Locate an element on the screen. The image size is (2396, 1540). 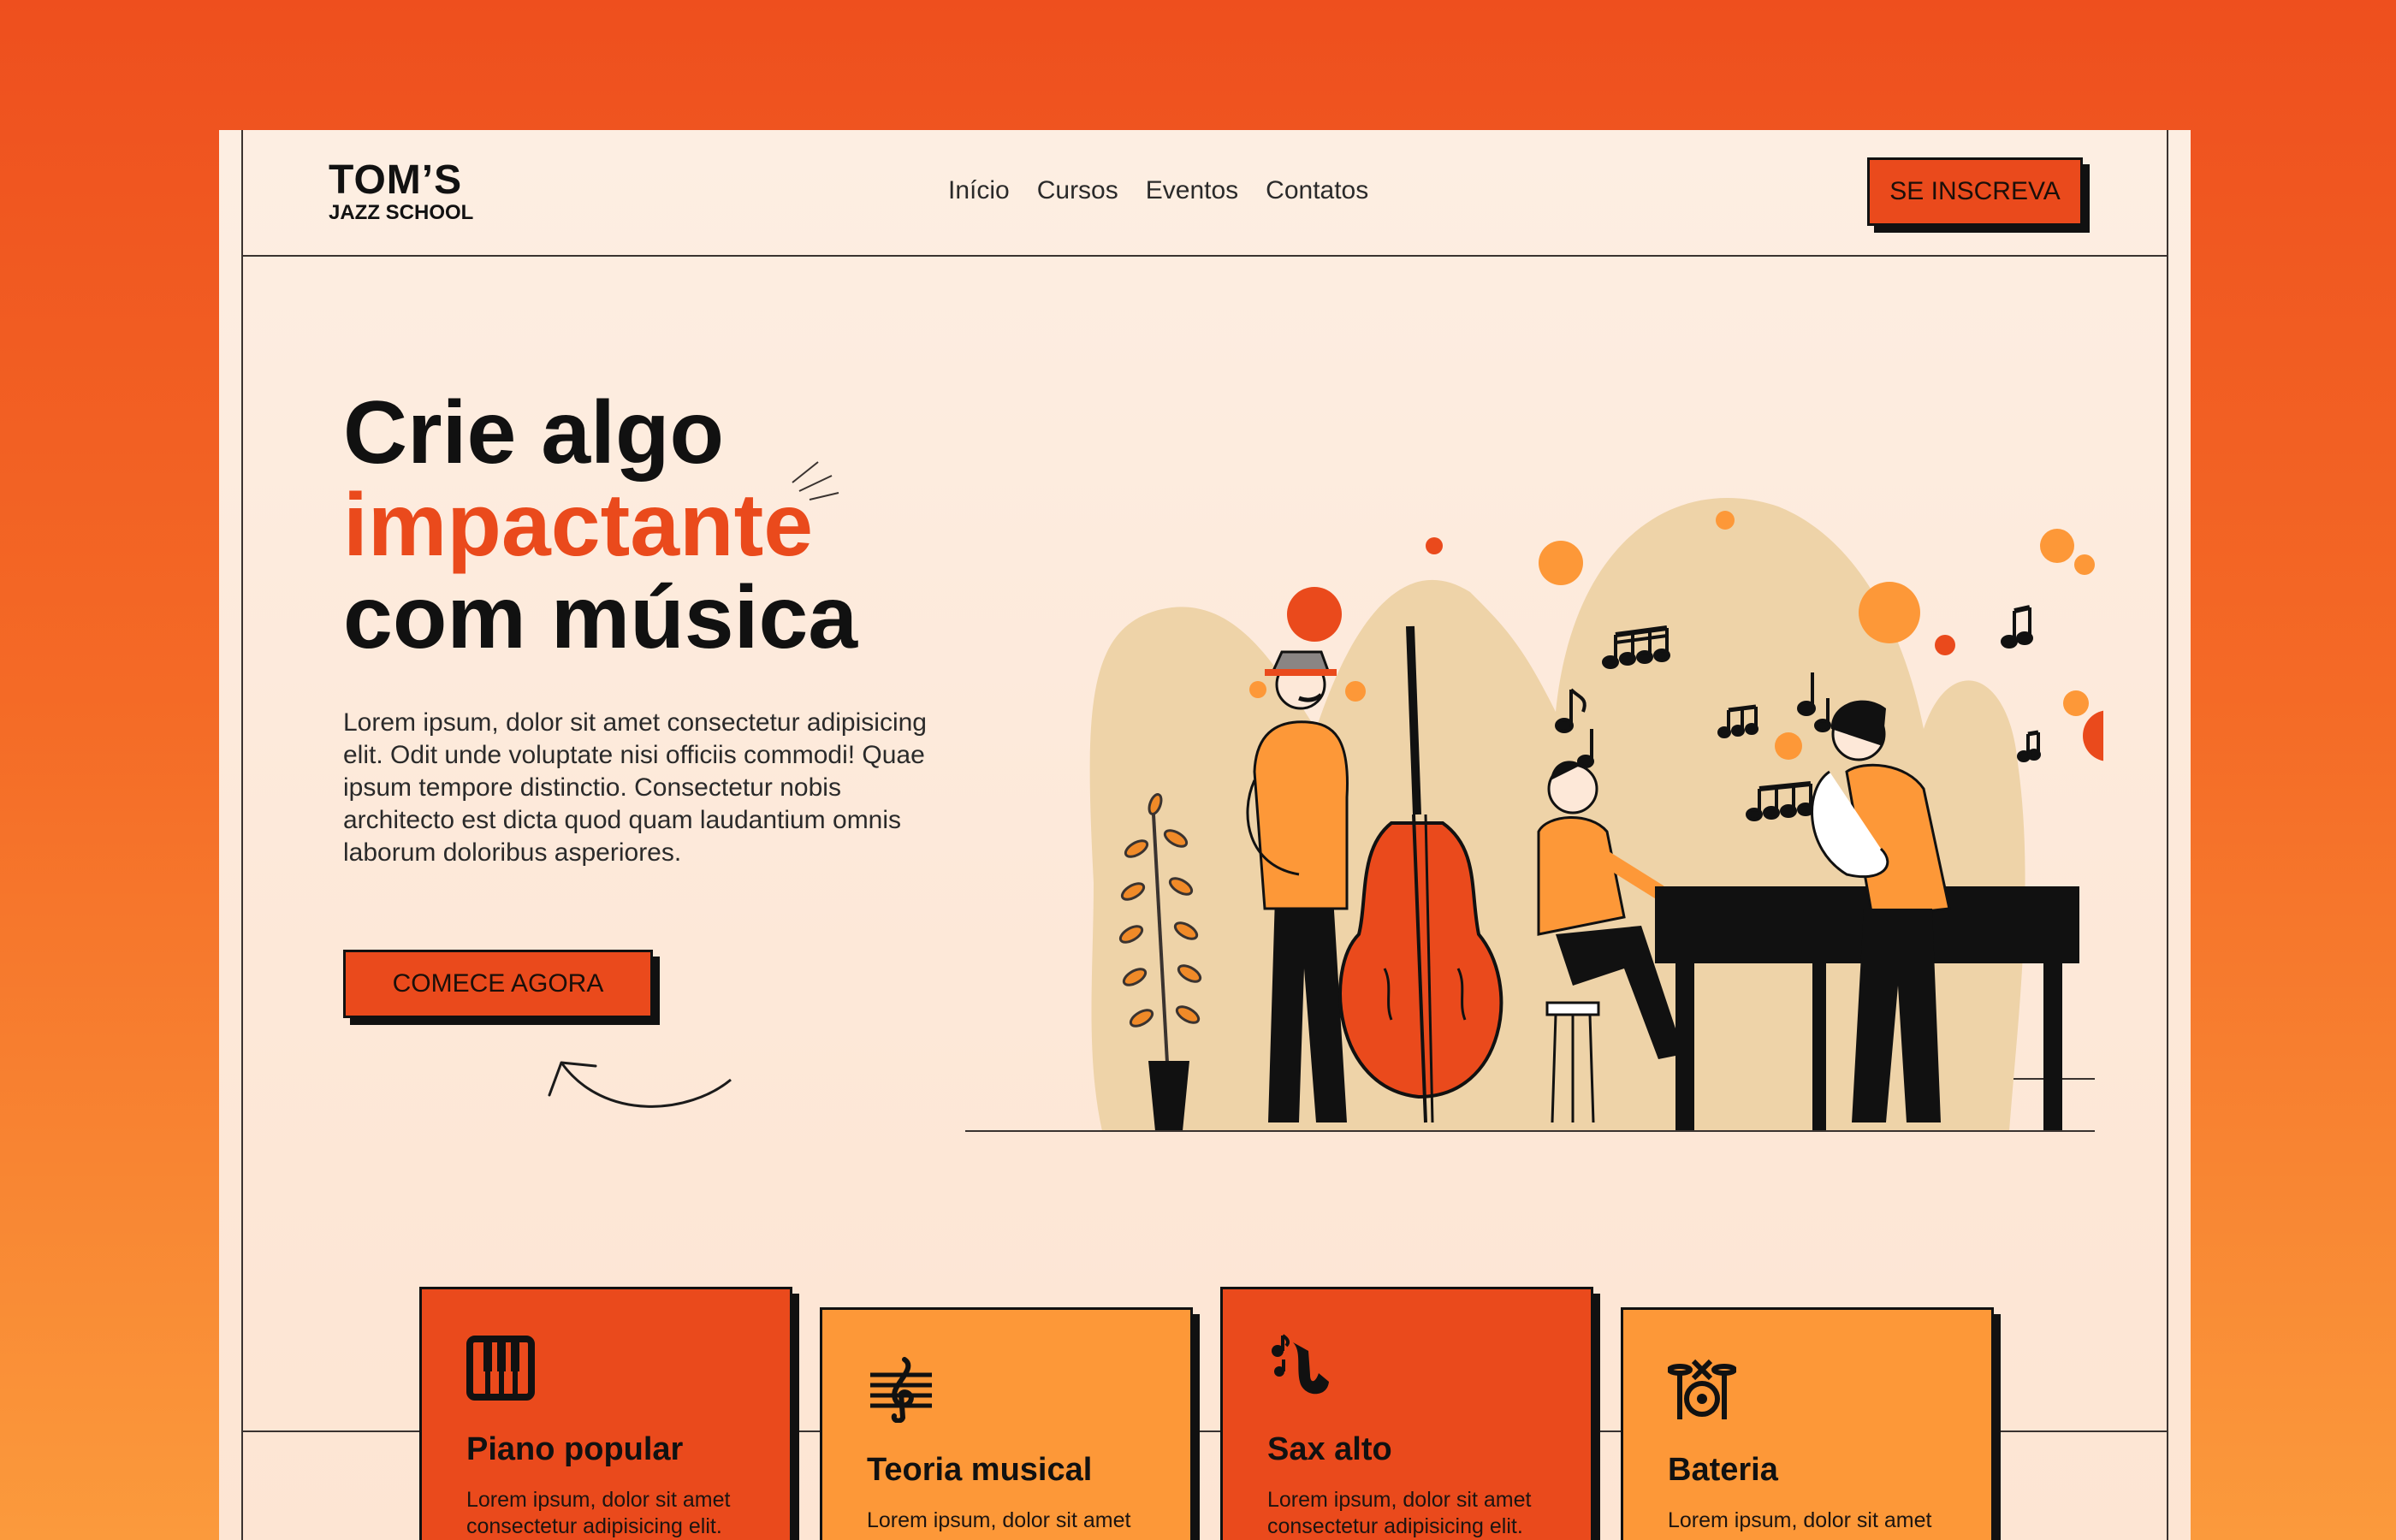
logo-title: TOM’S is located at coordinates (396, 180).